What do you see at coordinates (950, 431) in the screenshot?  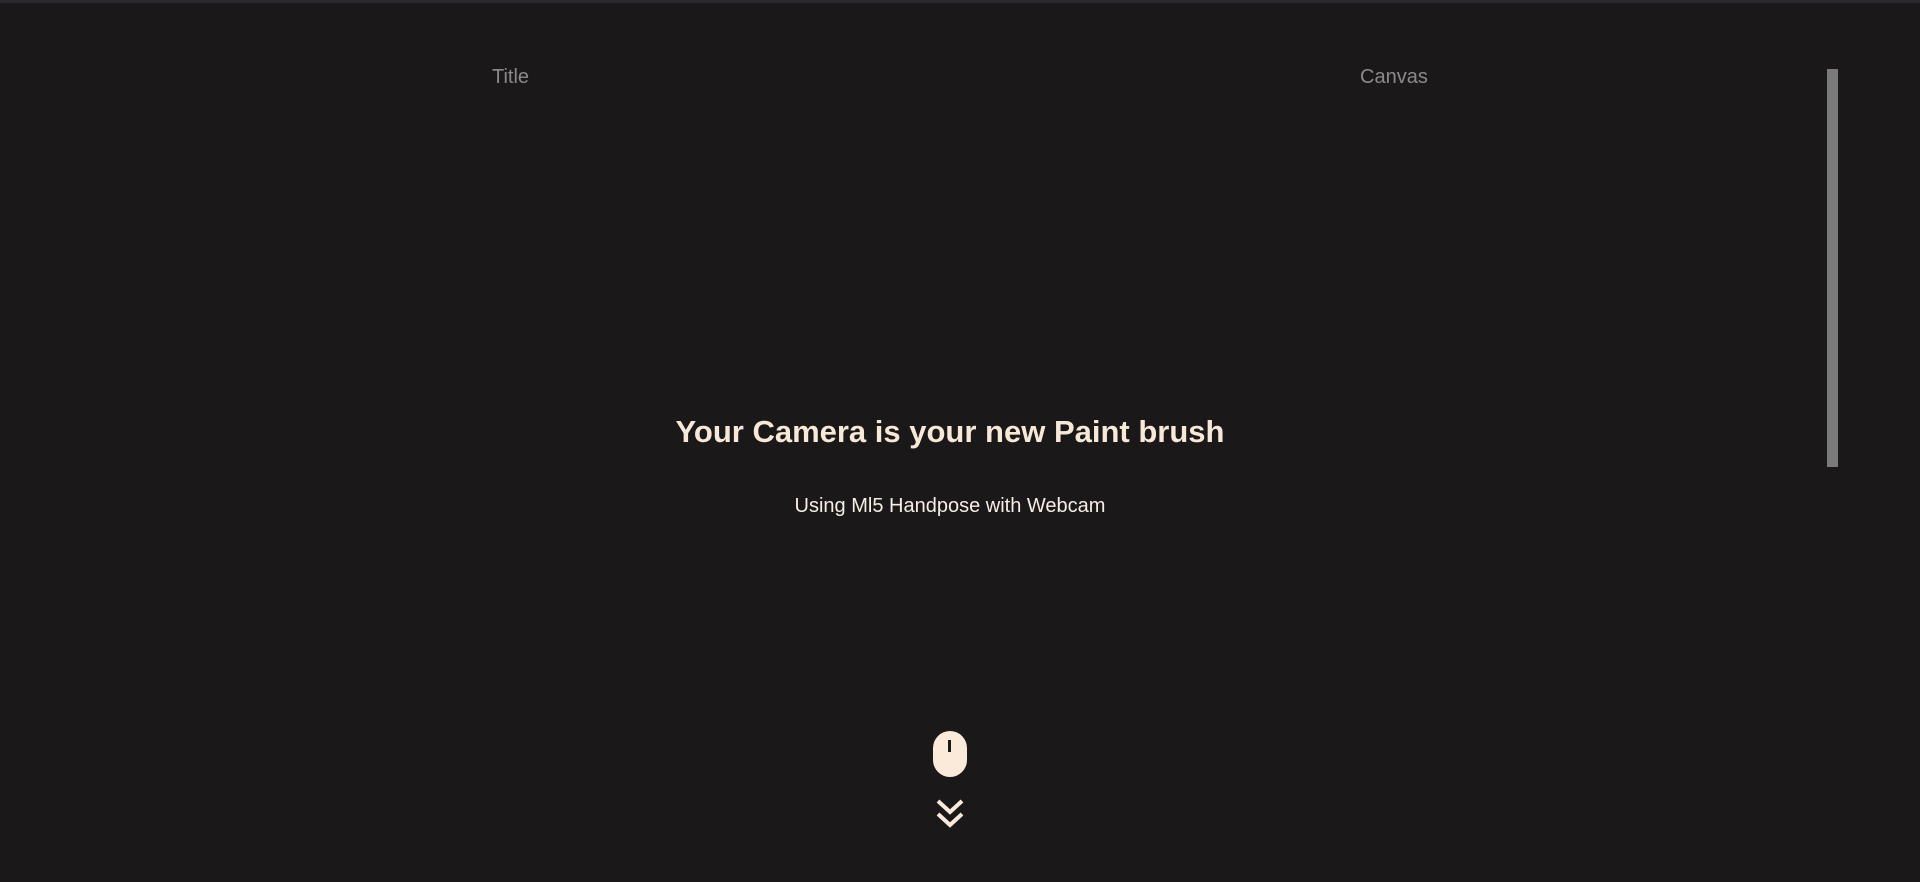 I see `hero-title: Your Camera is your new Paint brush` at bounding box center [950, 431].